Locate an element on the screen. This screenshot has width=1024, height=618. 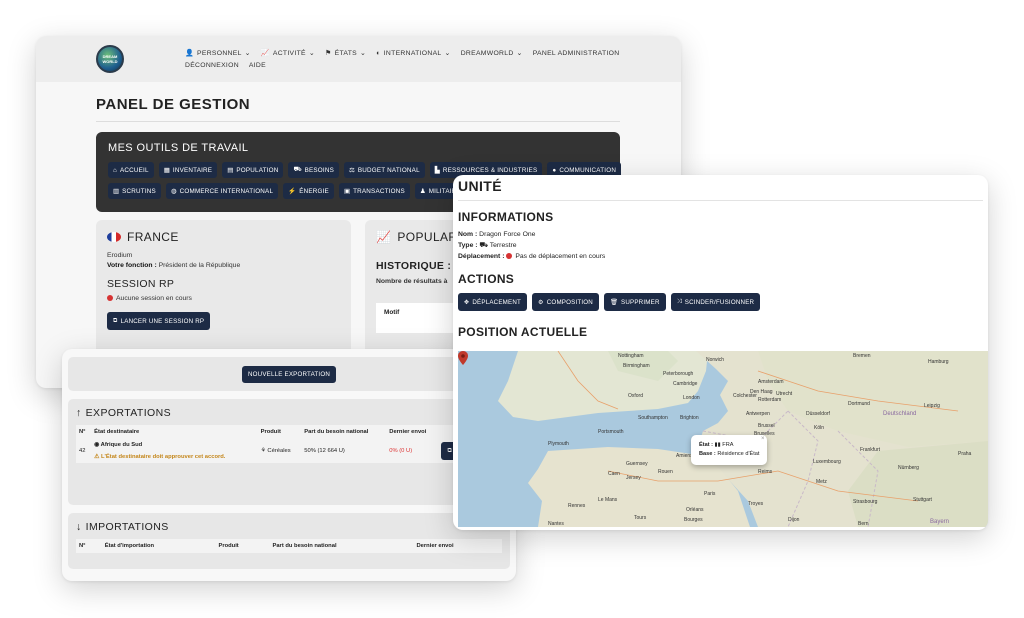
comment-icon: ● is located at coordinates (554, 170).